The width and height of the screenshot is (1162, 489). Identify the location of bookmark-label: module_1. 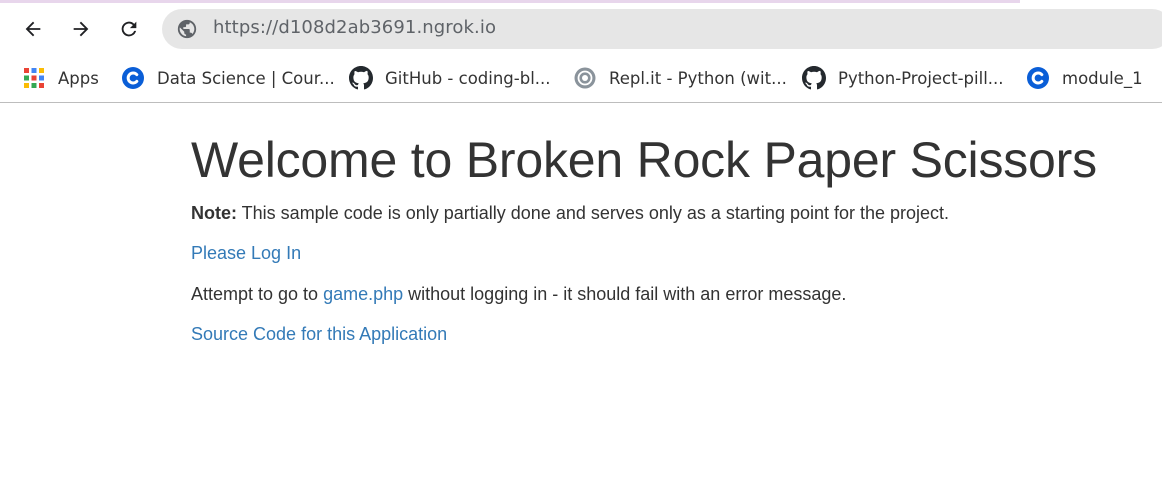
(1102, 78).